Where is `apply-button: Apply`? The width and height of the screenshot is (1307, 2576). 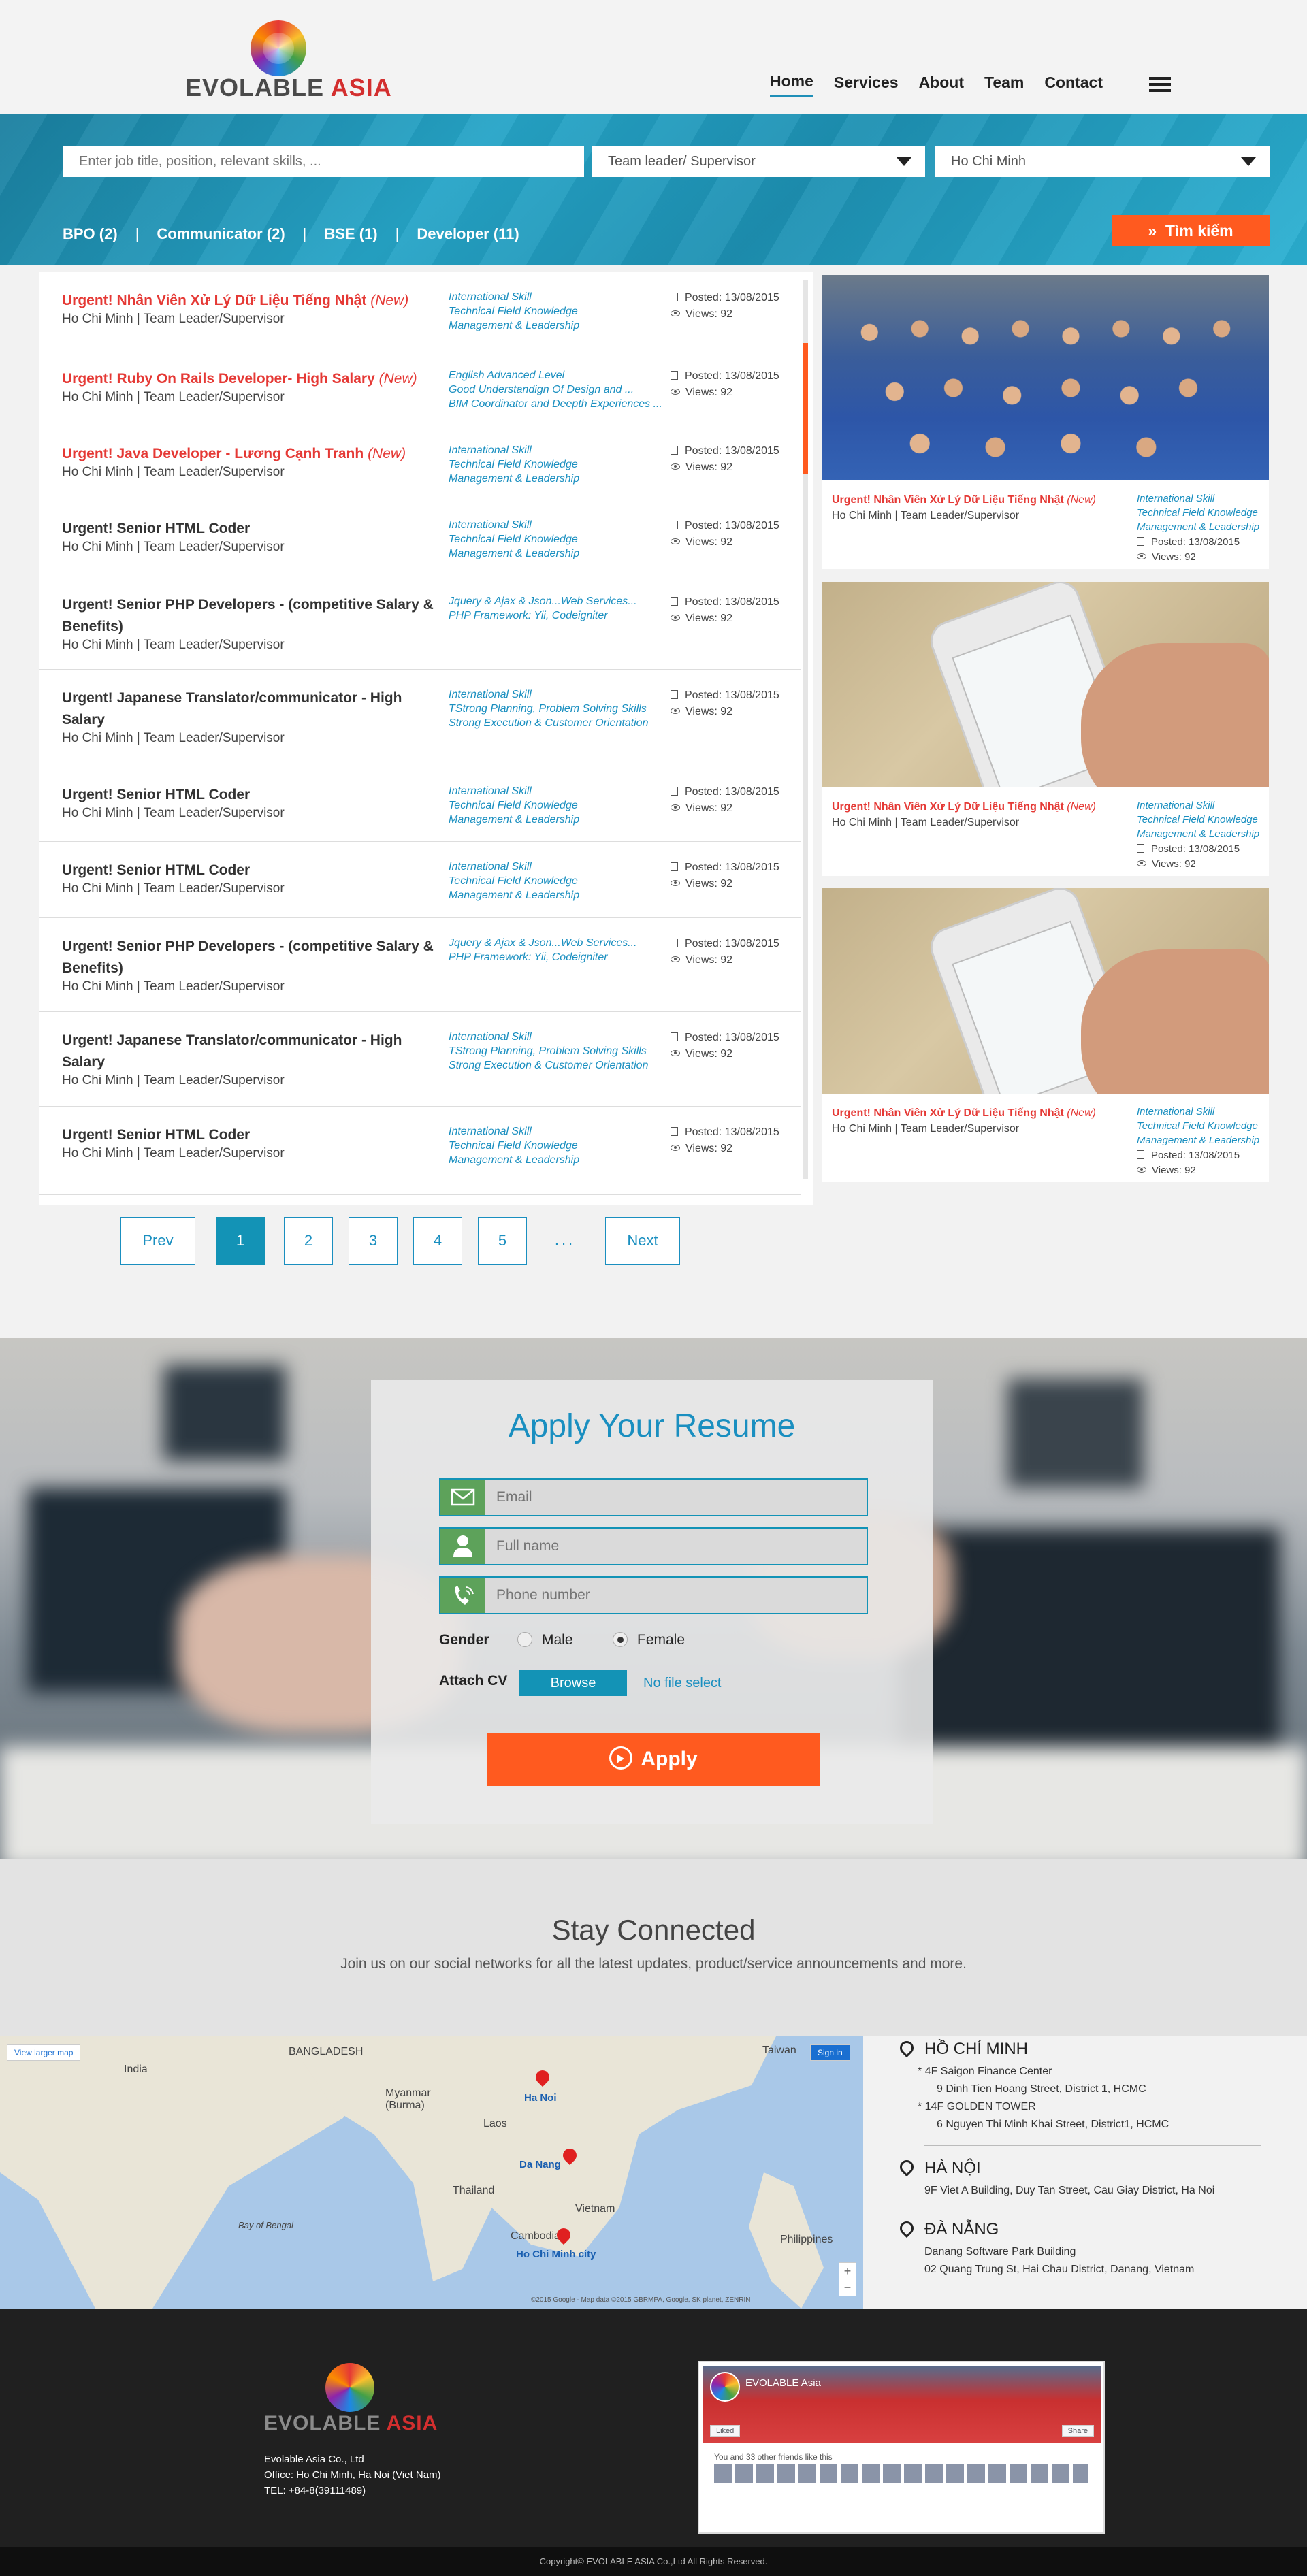
apply-button: Apply is located at coordinates (654, 1759).